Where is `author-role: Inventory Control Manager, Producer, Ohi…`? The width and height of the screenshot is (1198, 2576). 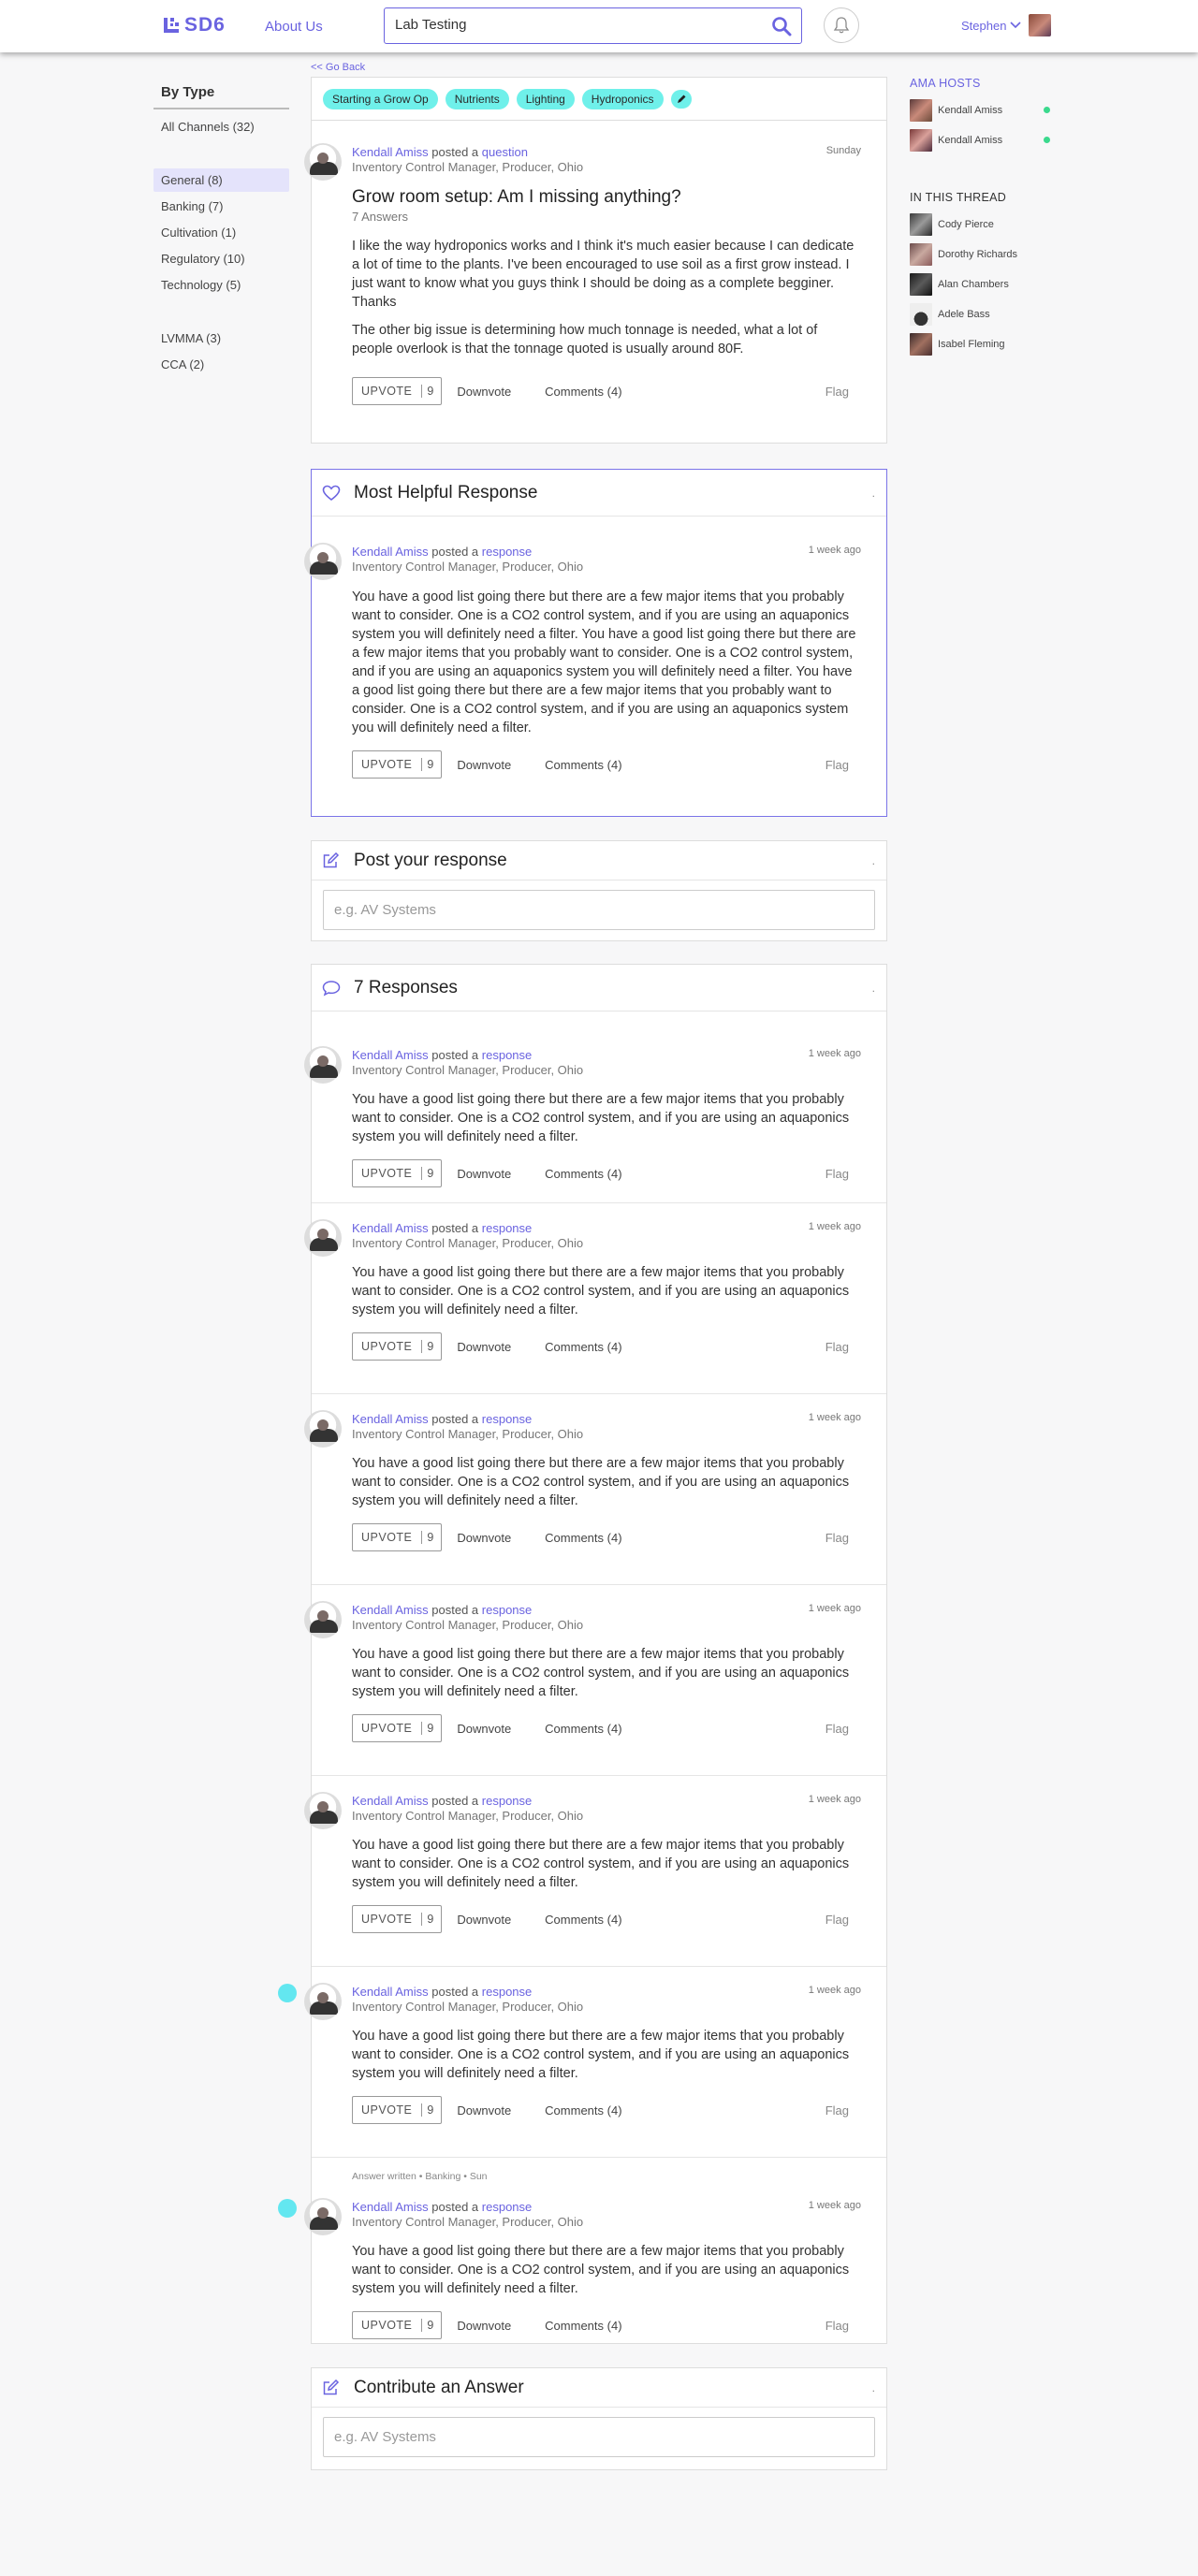
author-role: Inventory Control Manager, Producer, Ohi… is located at coordinates (468, 2007).